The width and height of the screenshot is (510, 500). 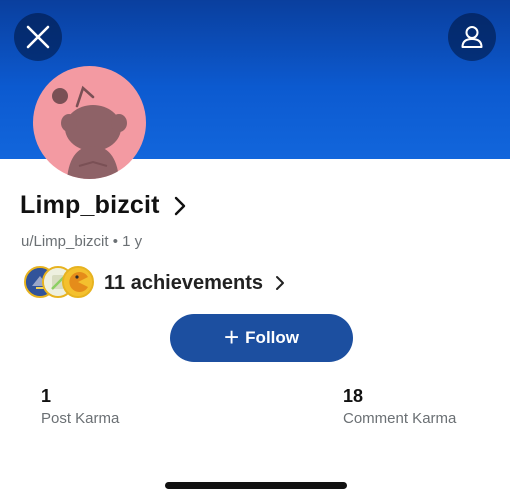 What do you see at coordinates (89, 132) in the screenshot?
I see `snoo-avatar-icon` at bounding box center [89, 132].